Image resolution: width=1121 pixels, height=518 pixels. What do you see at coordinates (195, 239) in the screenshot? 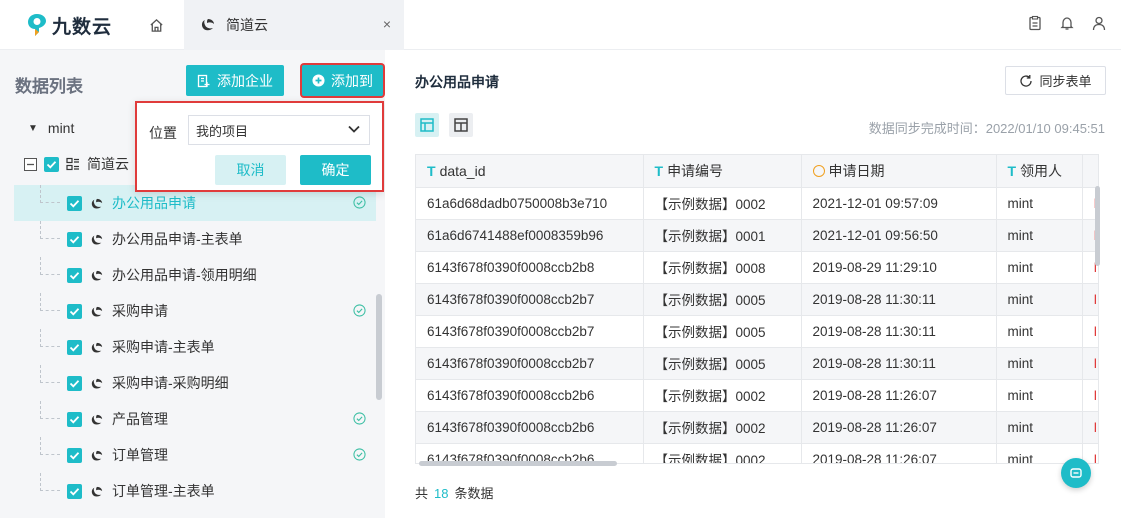
I see `tree-item: 办公用品申请-主表单` at bounding box center [195, 239].